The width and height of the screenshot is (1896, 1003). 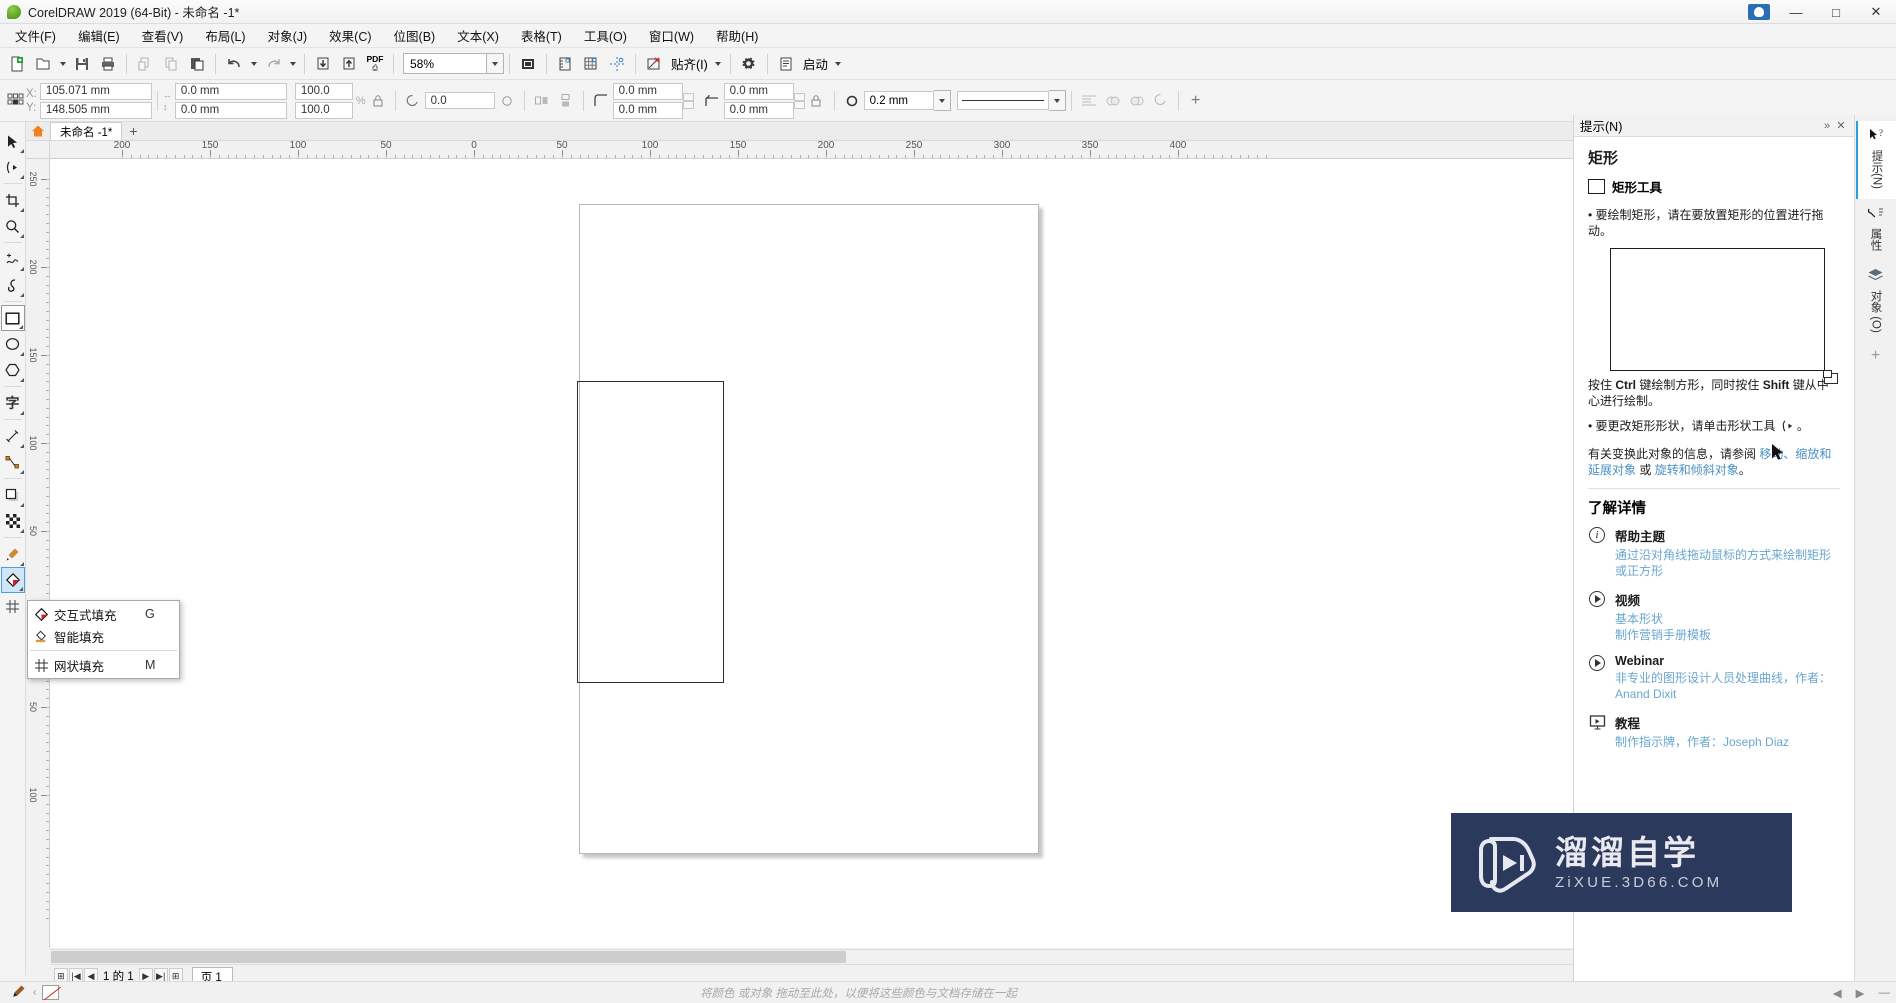 I want to click on flyout-item-interactive-fill: 交互式填充 G, so click(x=103, y=614).